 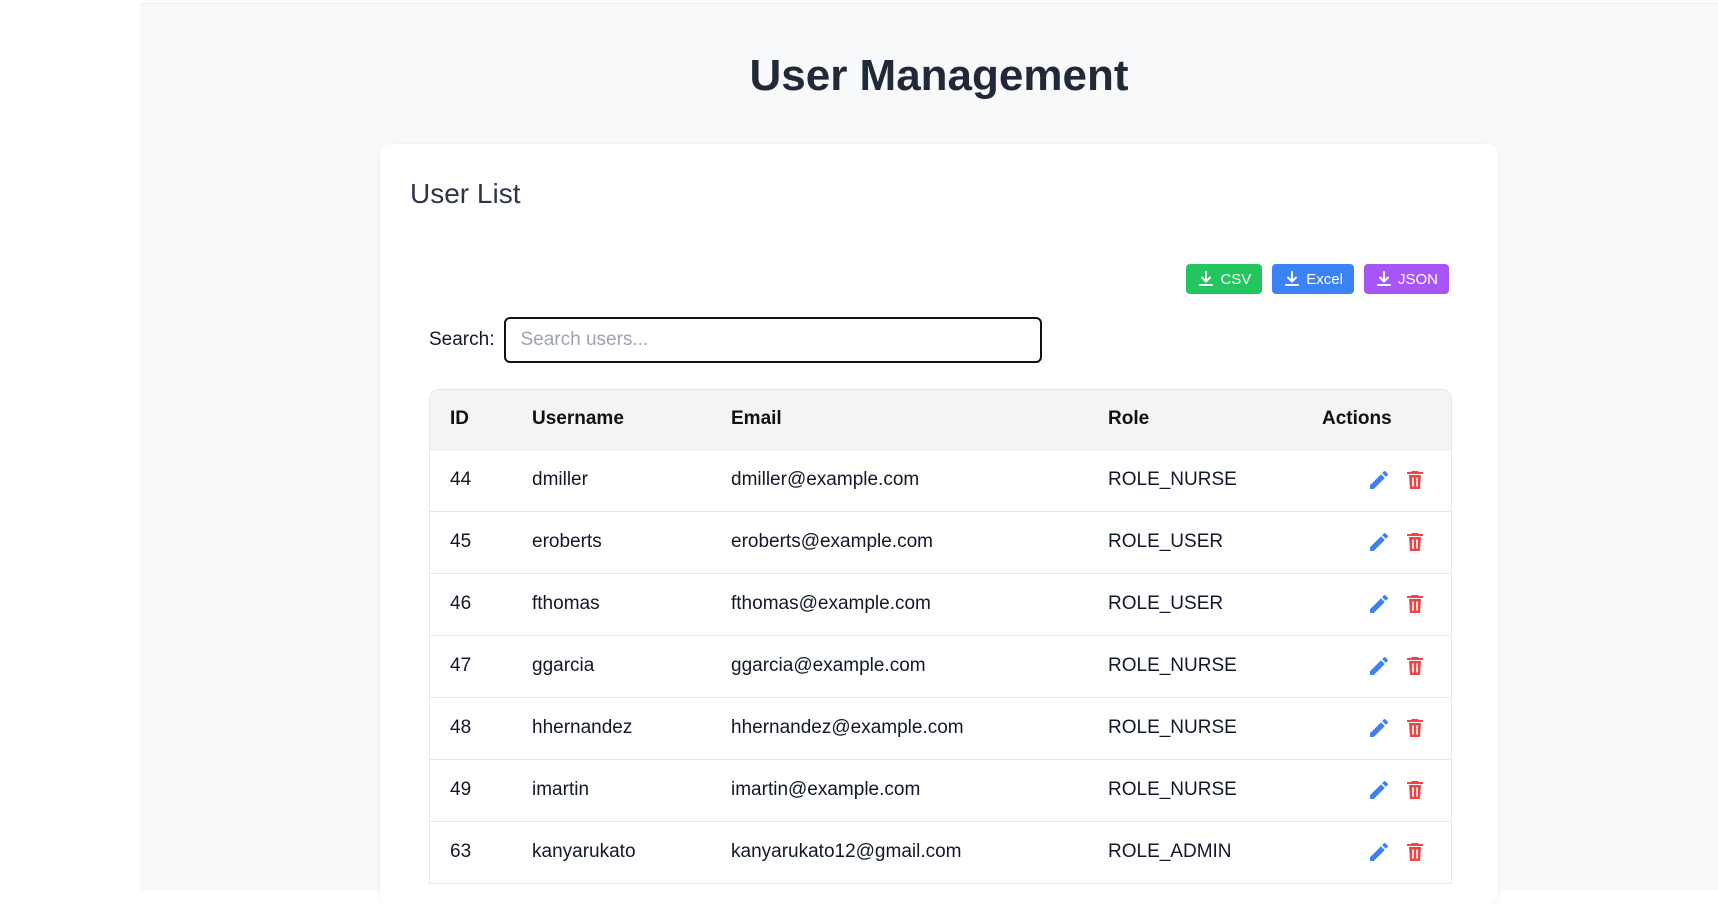 I want to click on cell-username: ggarcia, so click(x=563, y=665).